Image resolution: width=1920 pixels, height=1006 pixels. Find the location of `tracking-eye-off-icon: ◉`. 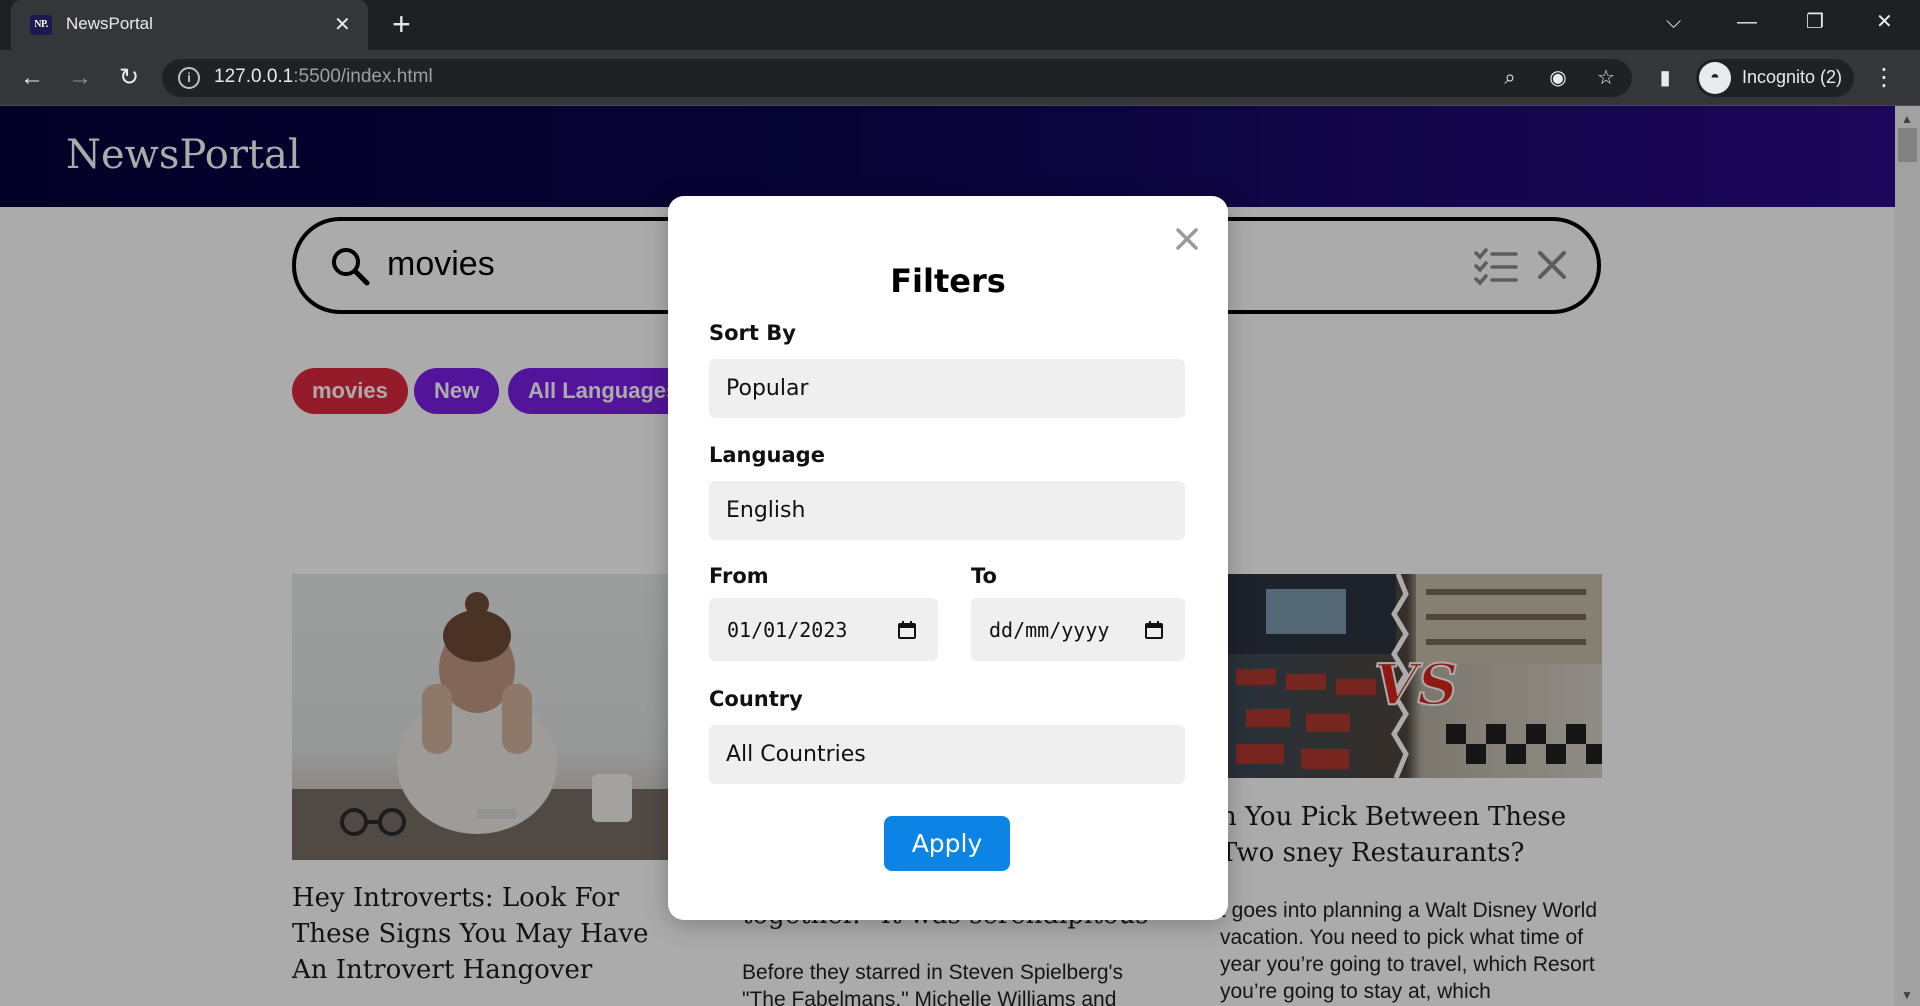

tracking-eye-off-icon: ◉ is located at coordinates (1558, 78).